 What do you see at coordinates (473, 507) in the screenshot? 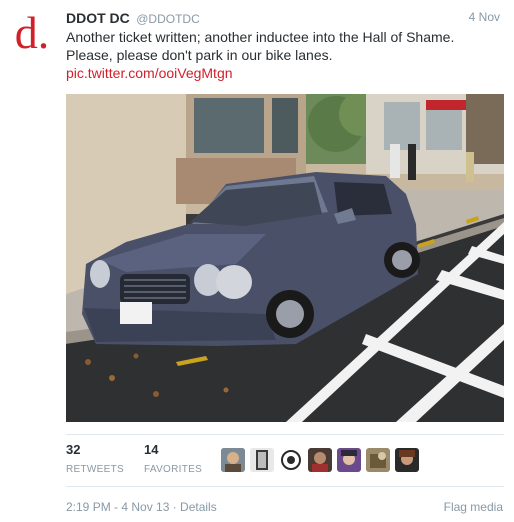
I see `flag-media-link: Flag media` at bounding box center [473, 507].